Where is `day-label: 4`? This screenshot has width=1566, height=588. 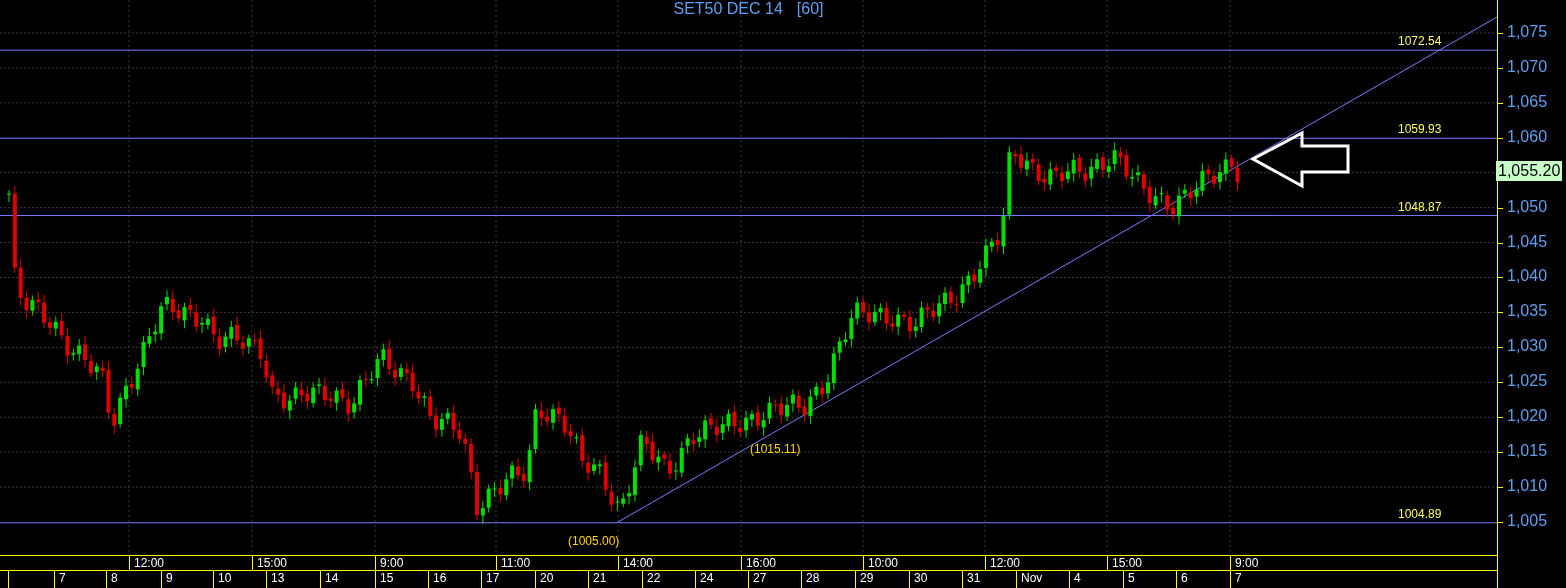
day-label: 4 is located at coordinates (1077, 579).